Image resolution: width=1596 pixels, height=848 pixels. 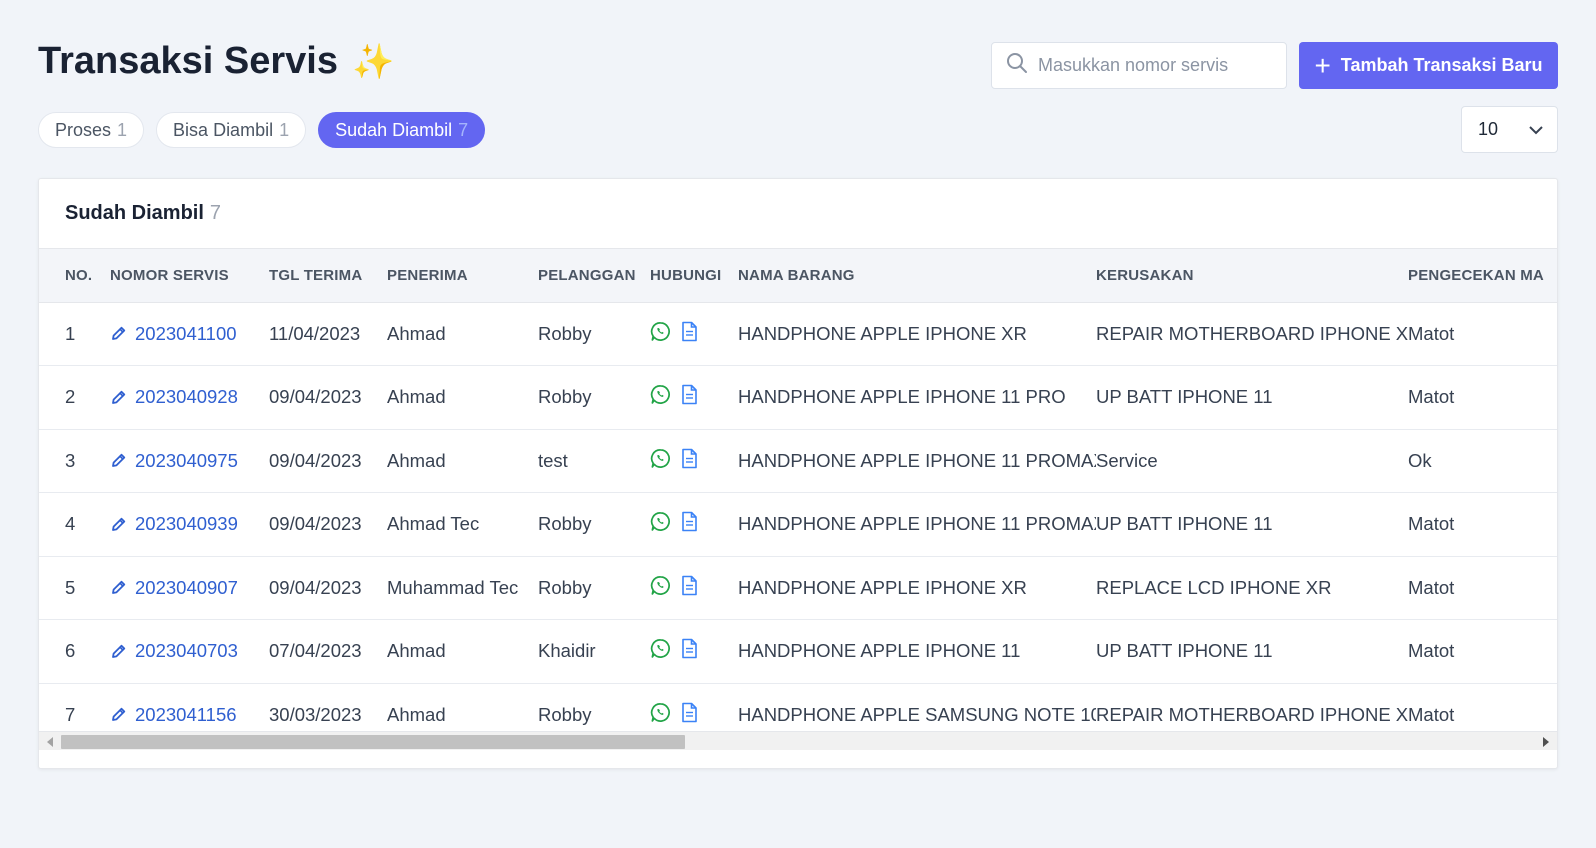 What do you see at coordinates (373, 742) in the screenshot?
I see `scrollbar-thumb` at bounding box center [373, 742].